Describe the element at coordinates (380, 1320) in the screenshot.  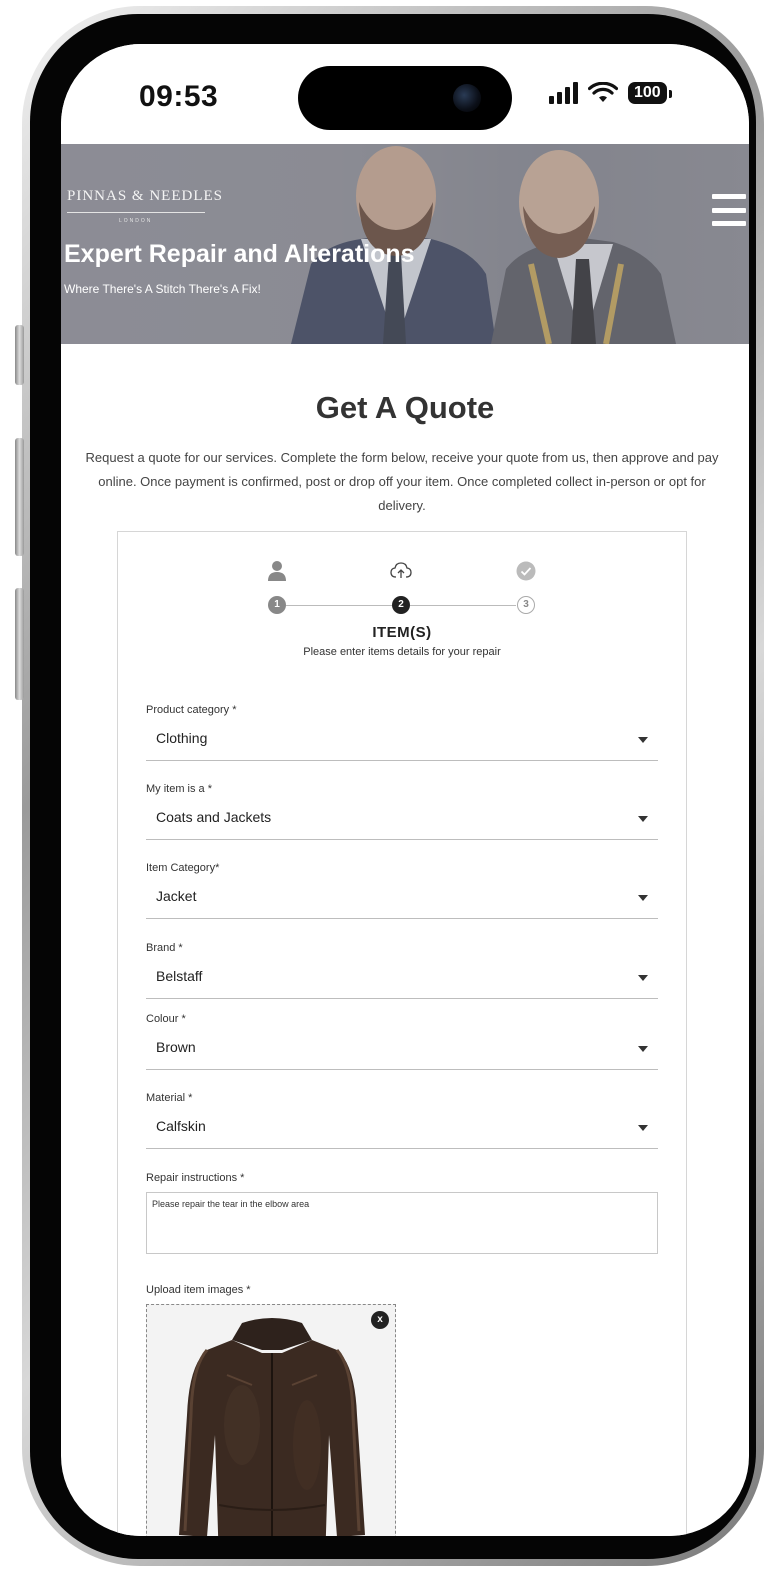
I see `remove-image-button: x` at that location.